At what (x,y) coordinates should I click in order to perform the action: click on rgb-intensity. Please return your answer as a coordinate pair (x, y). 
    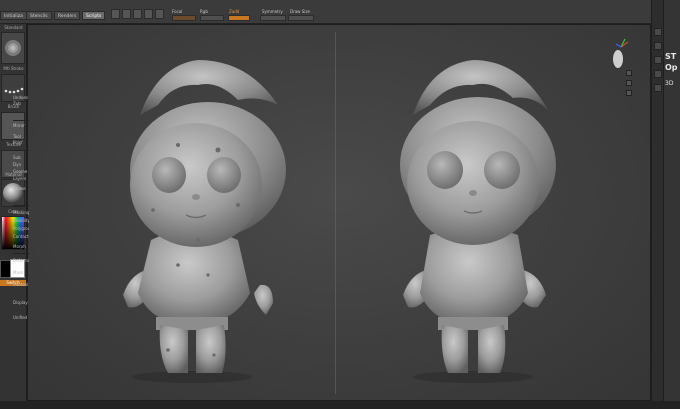
    Looking at the image, I should click on (212, 18).